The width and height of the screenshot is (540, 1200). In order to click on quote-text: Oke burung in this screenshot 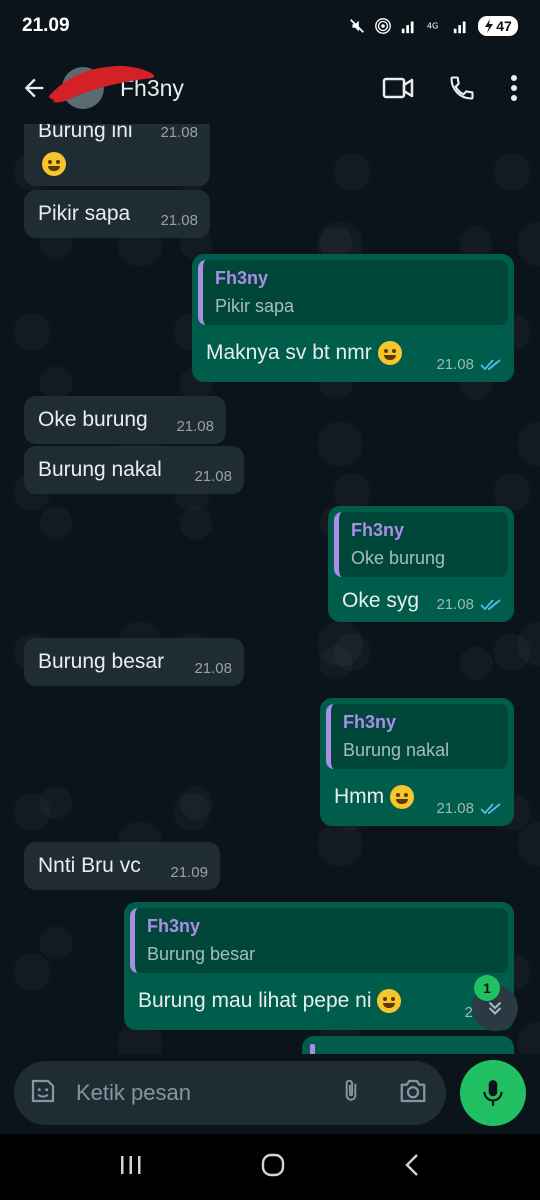, I will do `click(398, 557)`.